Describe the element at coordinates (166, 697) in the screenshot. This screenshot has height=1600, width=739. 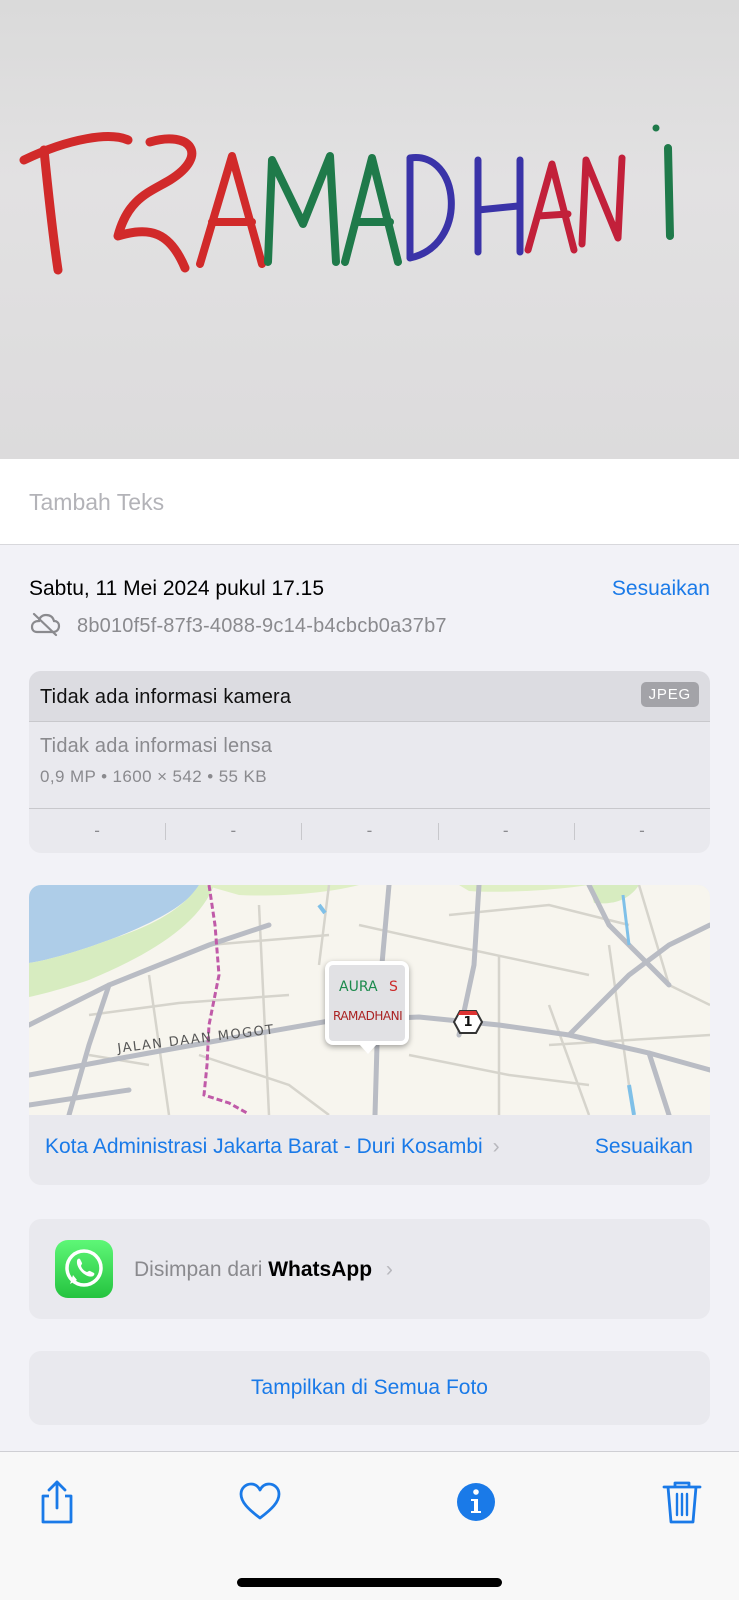
I see `camera-title: Tidak ada informasi kamera` at that location.